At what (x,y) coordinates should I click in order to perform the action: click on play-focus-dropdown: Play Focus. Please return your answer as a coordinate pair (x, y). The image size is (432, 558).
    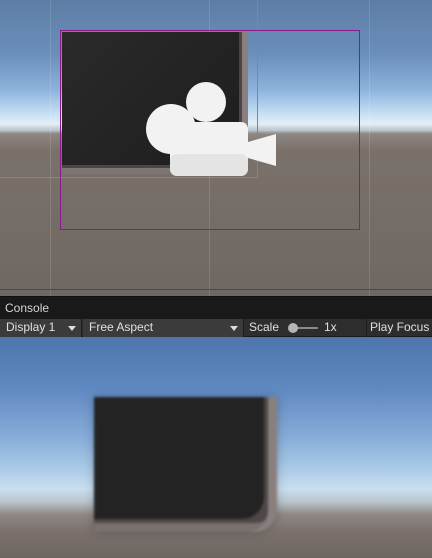
    Looking at the image, I should click on (399, 328).